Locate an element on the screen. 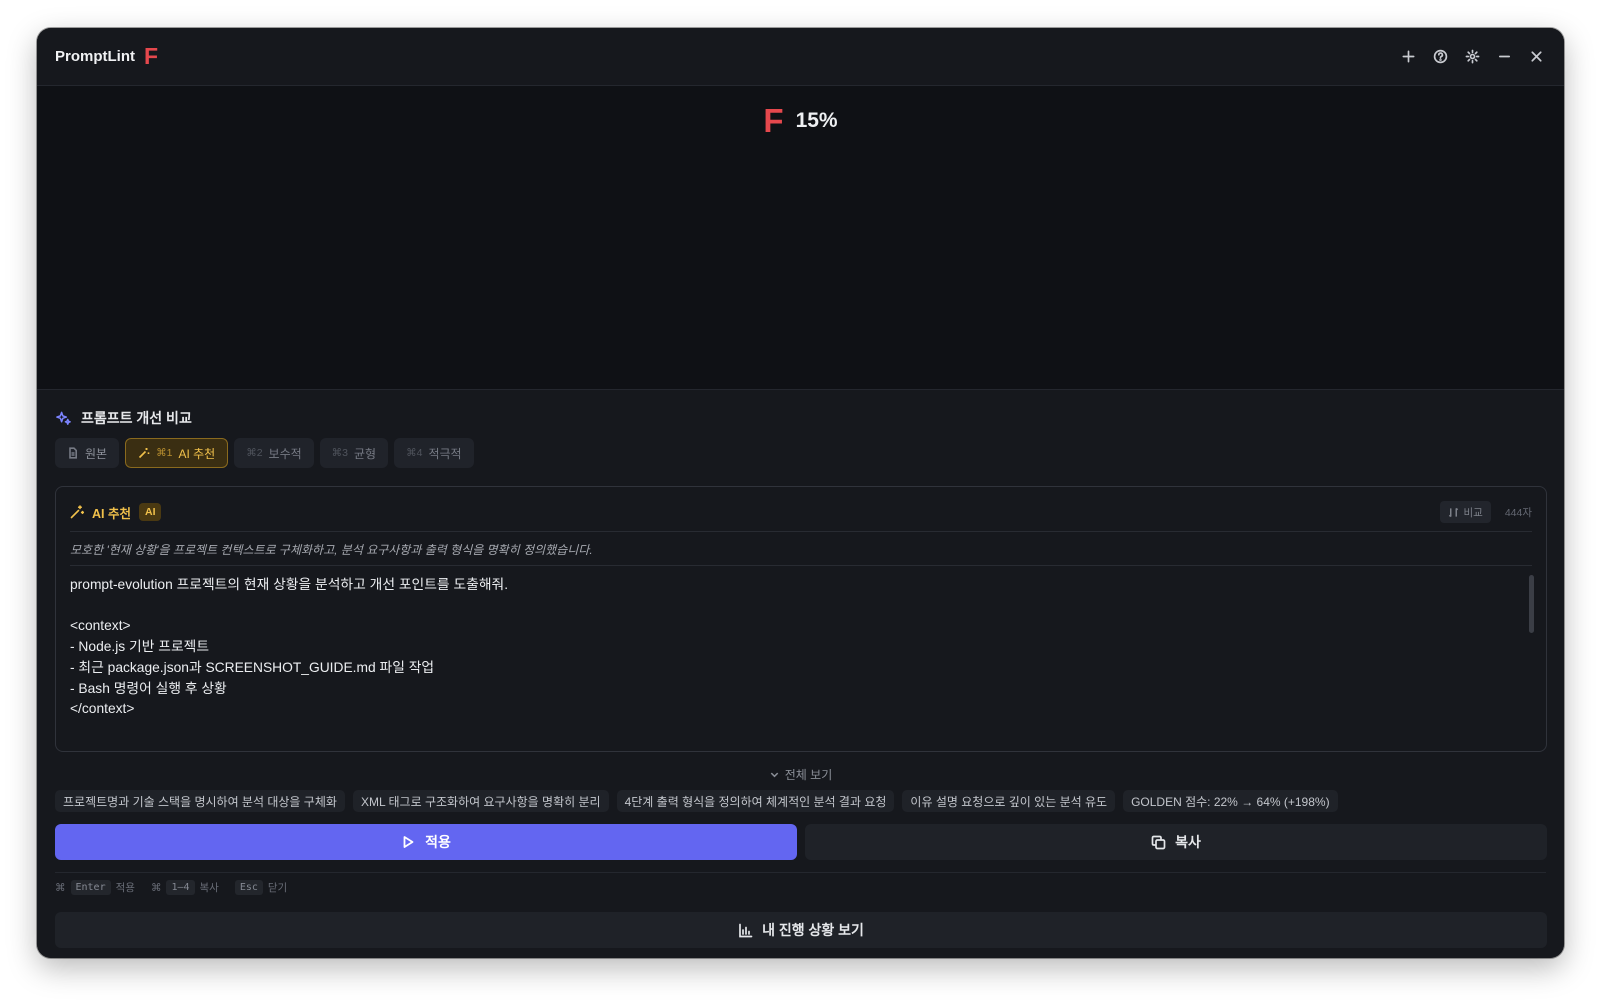 This screenshot has width=1600, height=1000. score-grade: F is located at coordinates (773, 120).